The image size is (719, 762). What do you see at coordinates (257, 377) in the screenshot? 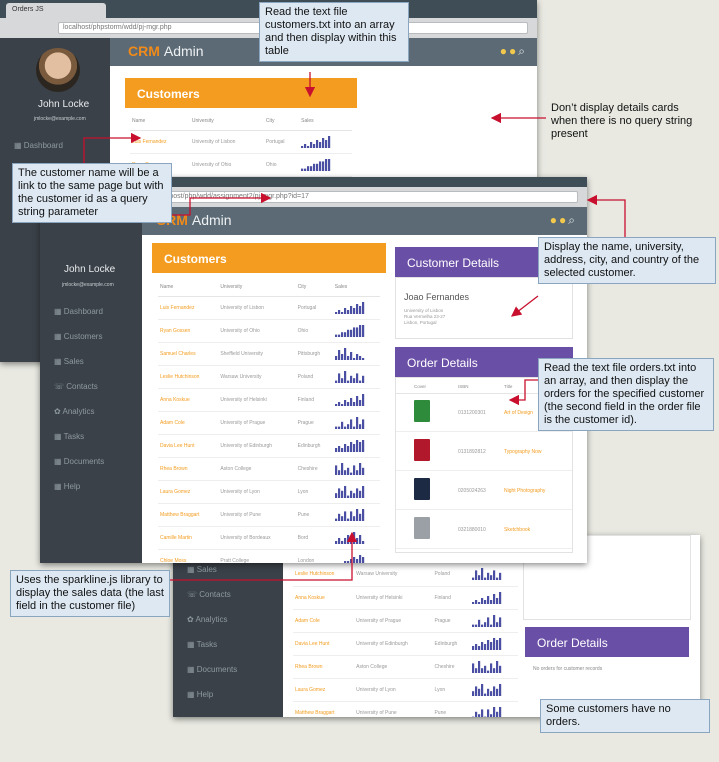
I see `university-cell: Warsaw University` at bounding box center [257, 377].